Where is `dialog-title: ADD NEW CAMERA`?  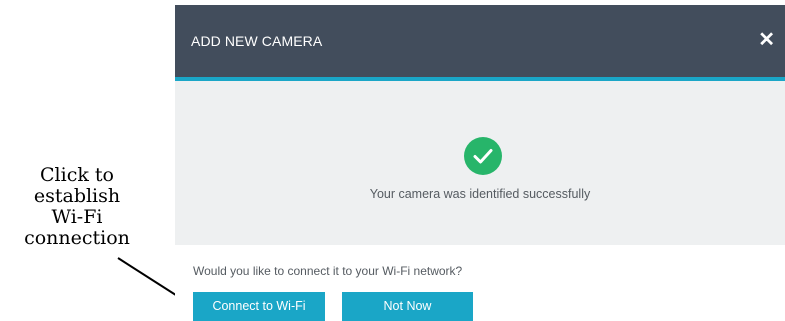 dialog-title: ADD NEW CAMERA is located at coordinates (257, 41).